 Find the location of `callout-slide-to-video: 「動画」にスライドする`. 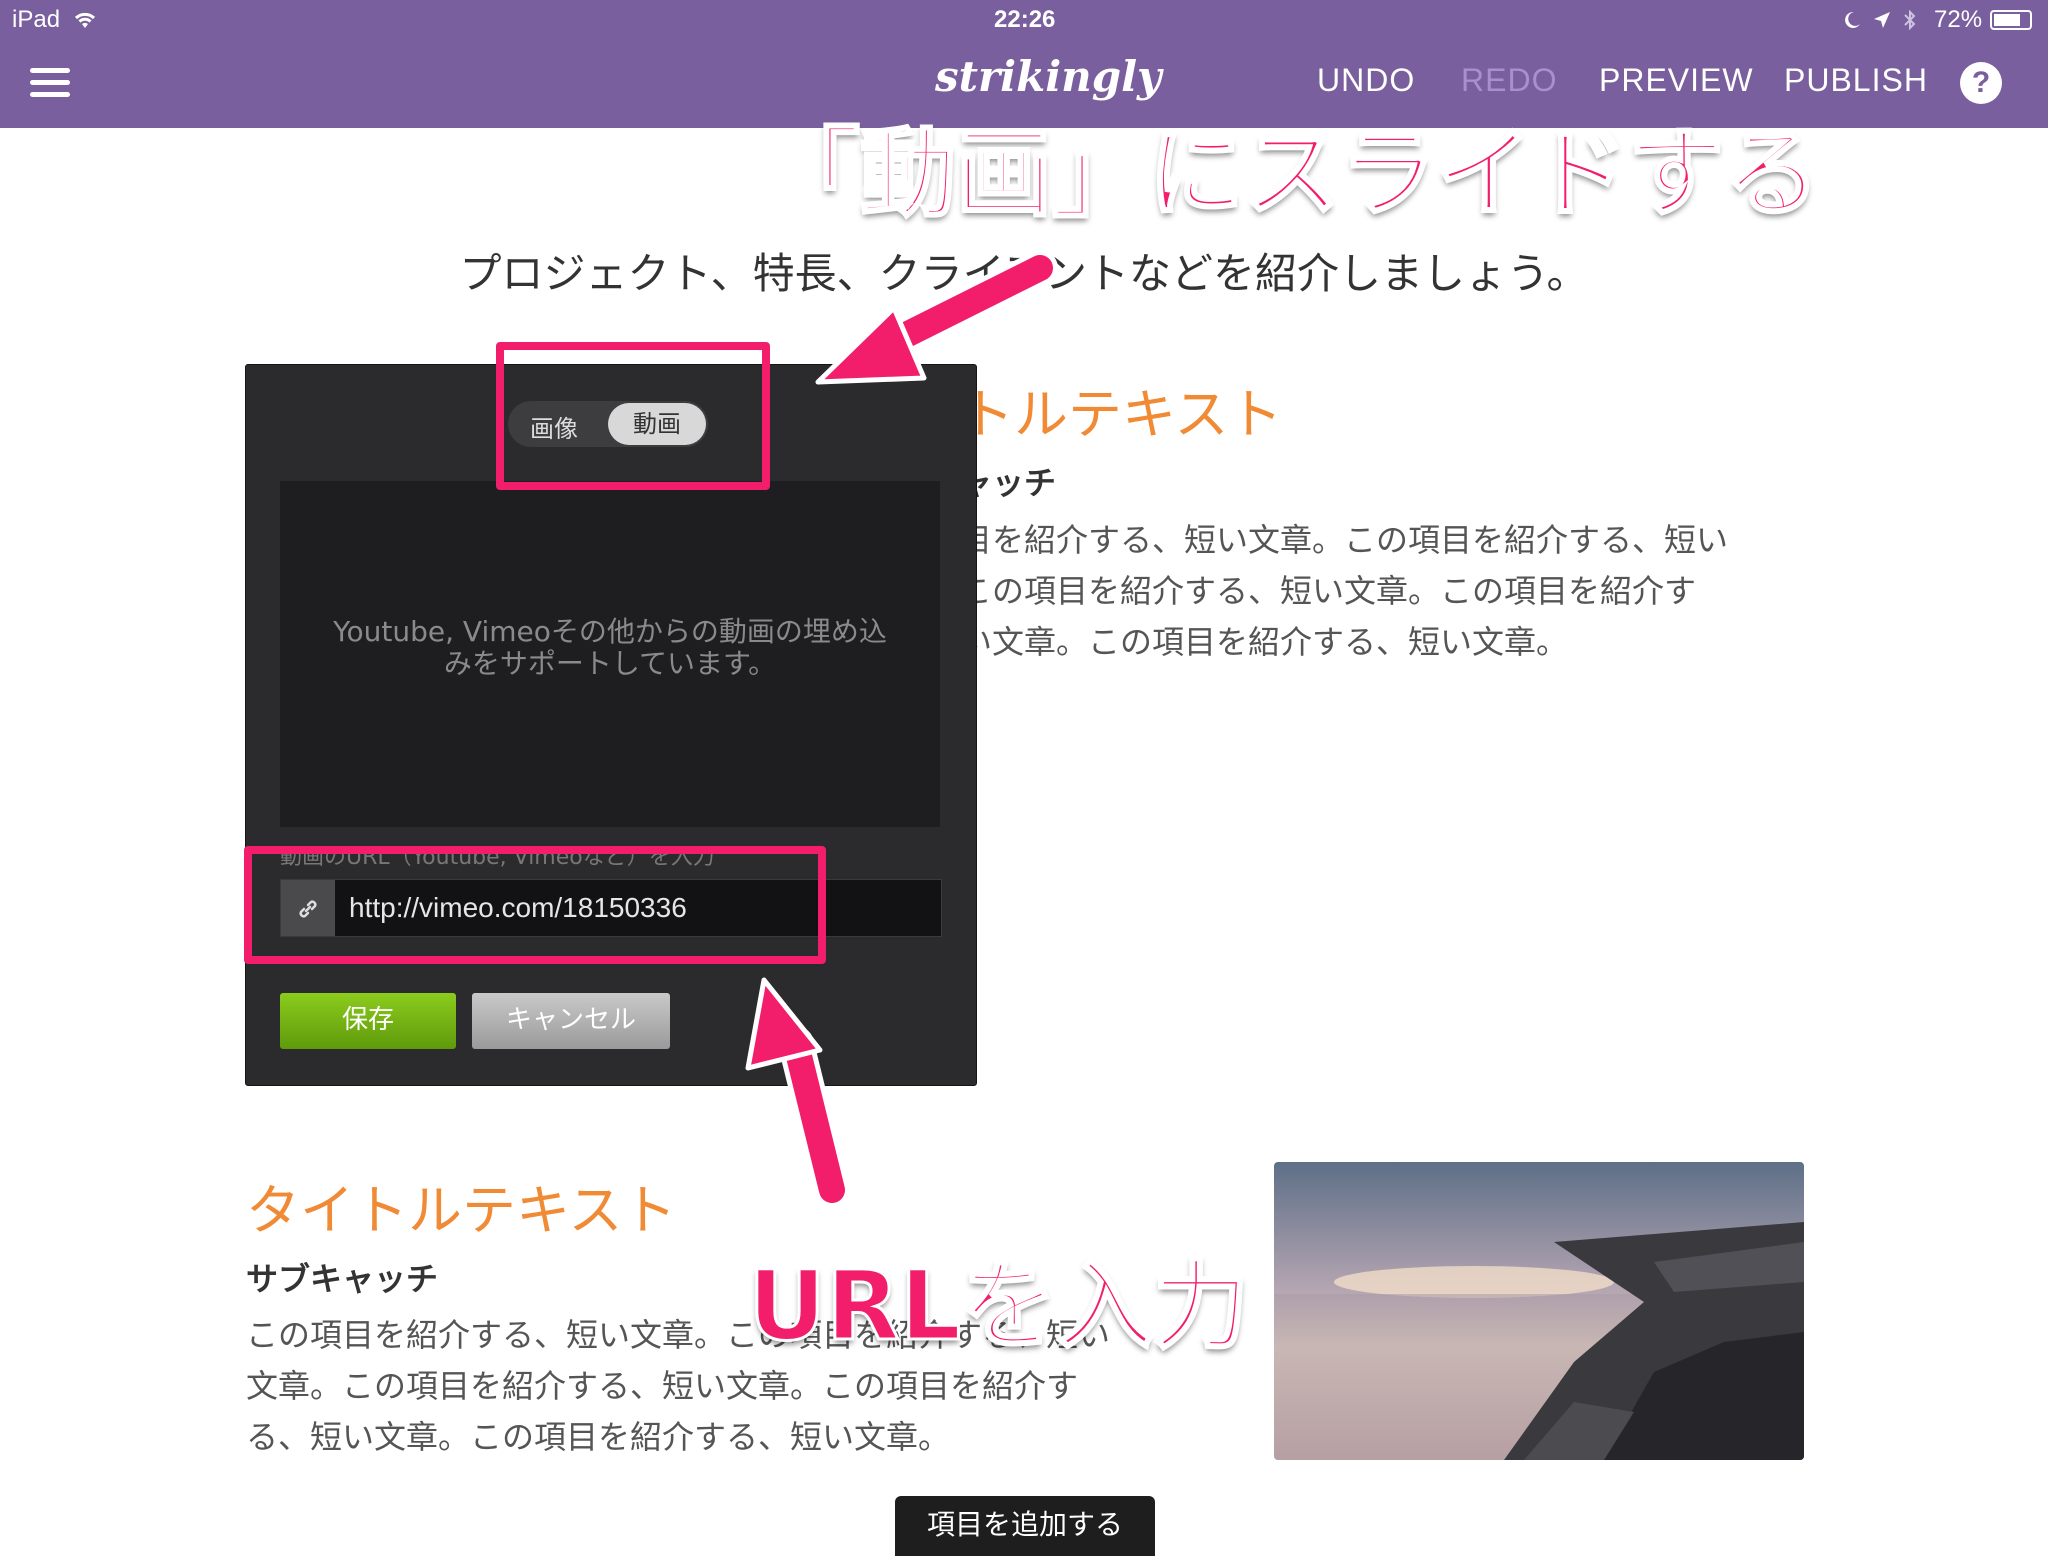

callout-slide-to-video: 「動画」にスライドする is located at coordinates (1292, 174).